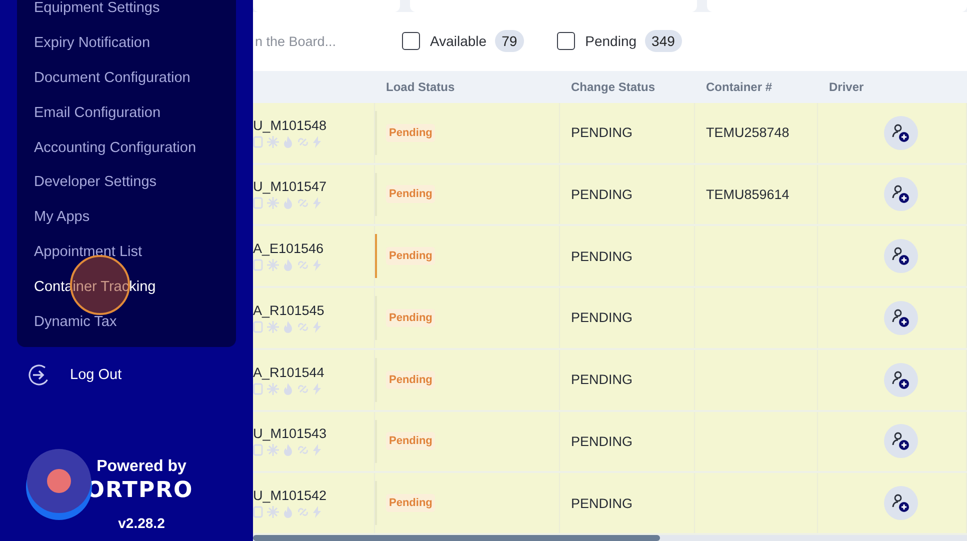 This screenshot has width=967, height=541. I want to click on load-number: U_M101548, so click(290, 125).